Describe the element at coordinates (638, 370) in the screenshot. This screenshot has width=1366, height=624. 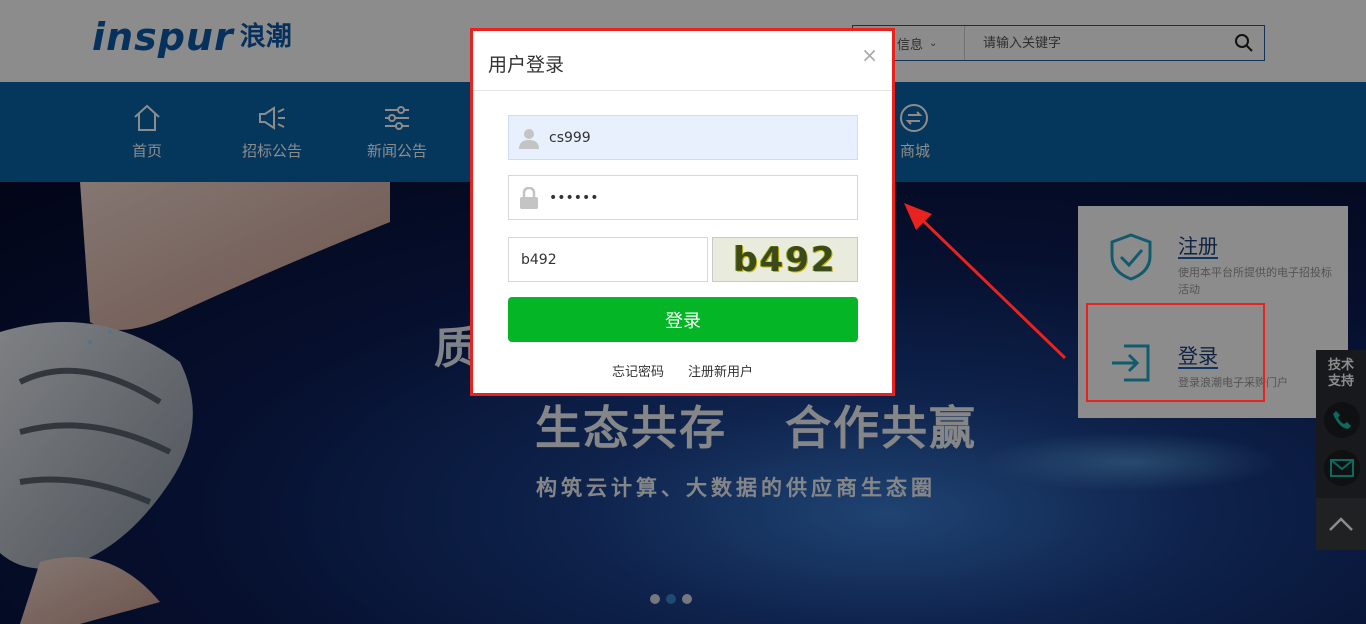
I see `forgot-password-link: 忘记密码` at that location.